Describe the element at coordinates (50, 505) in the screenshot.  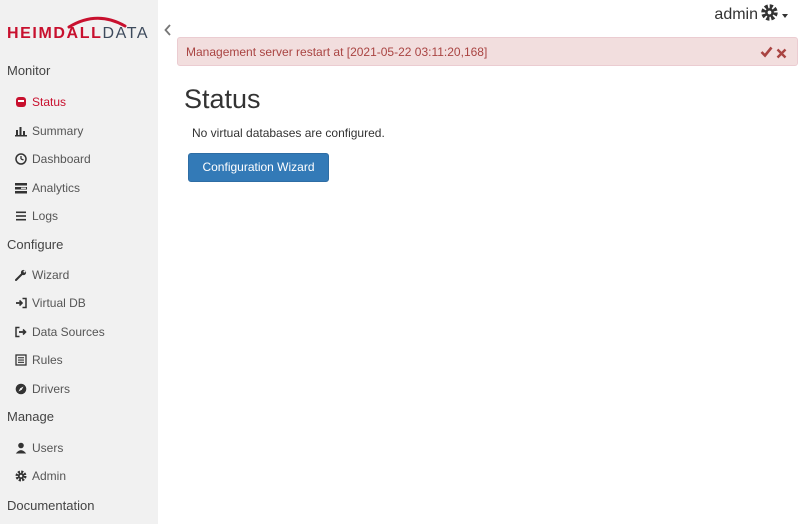
I see `sidebar-item-documentation: Documentation` at that location.